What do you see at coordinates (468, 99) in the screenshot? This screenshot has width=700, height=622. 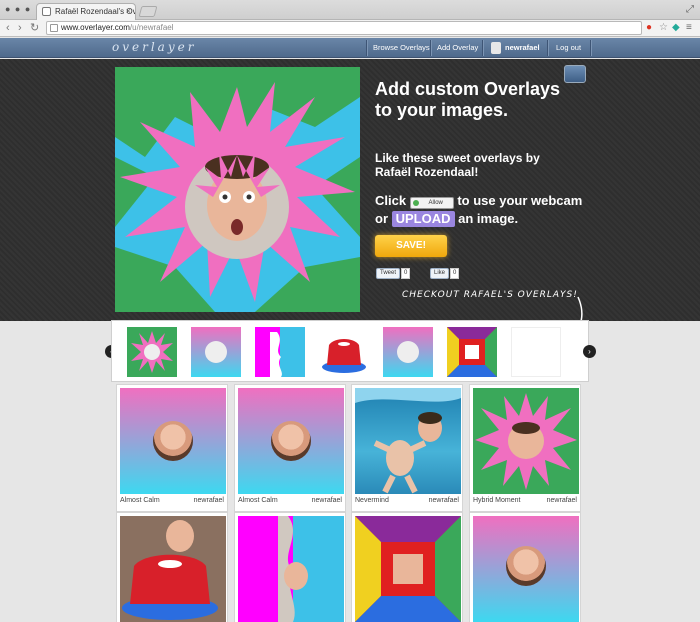 I see `hero-headline: Add custom Overlays to your images.` at bounding box center [468, 99].